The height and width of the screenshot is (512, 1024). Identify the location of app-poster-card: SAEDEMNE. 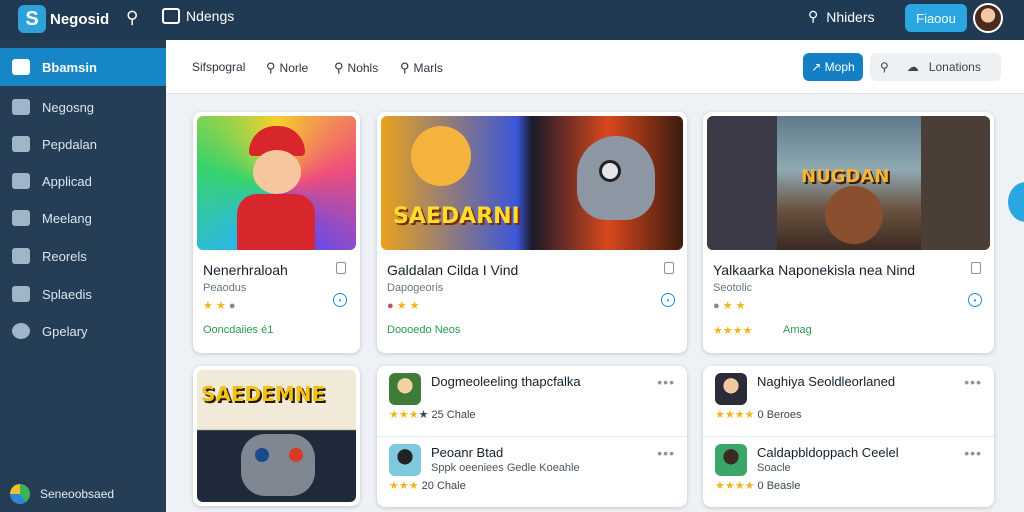
(276, 436).